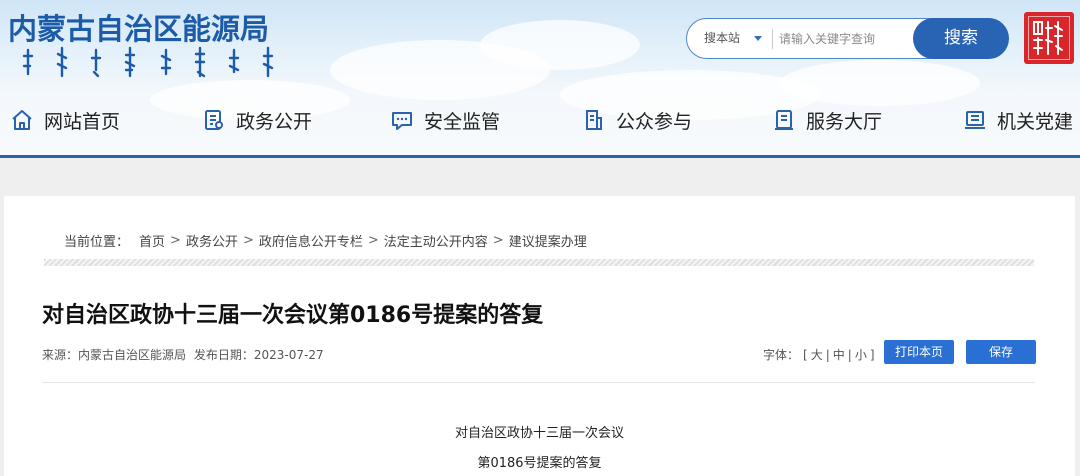 Image resolution: width=1080 pixels, height=476 pixels. What do you see at coordinates (805, 354) in the screenshot?
I see `bracket: [` at bounding box center [805, 354].